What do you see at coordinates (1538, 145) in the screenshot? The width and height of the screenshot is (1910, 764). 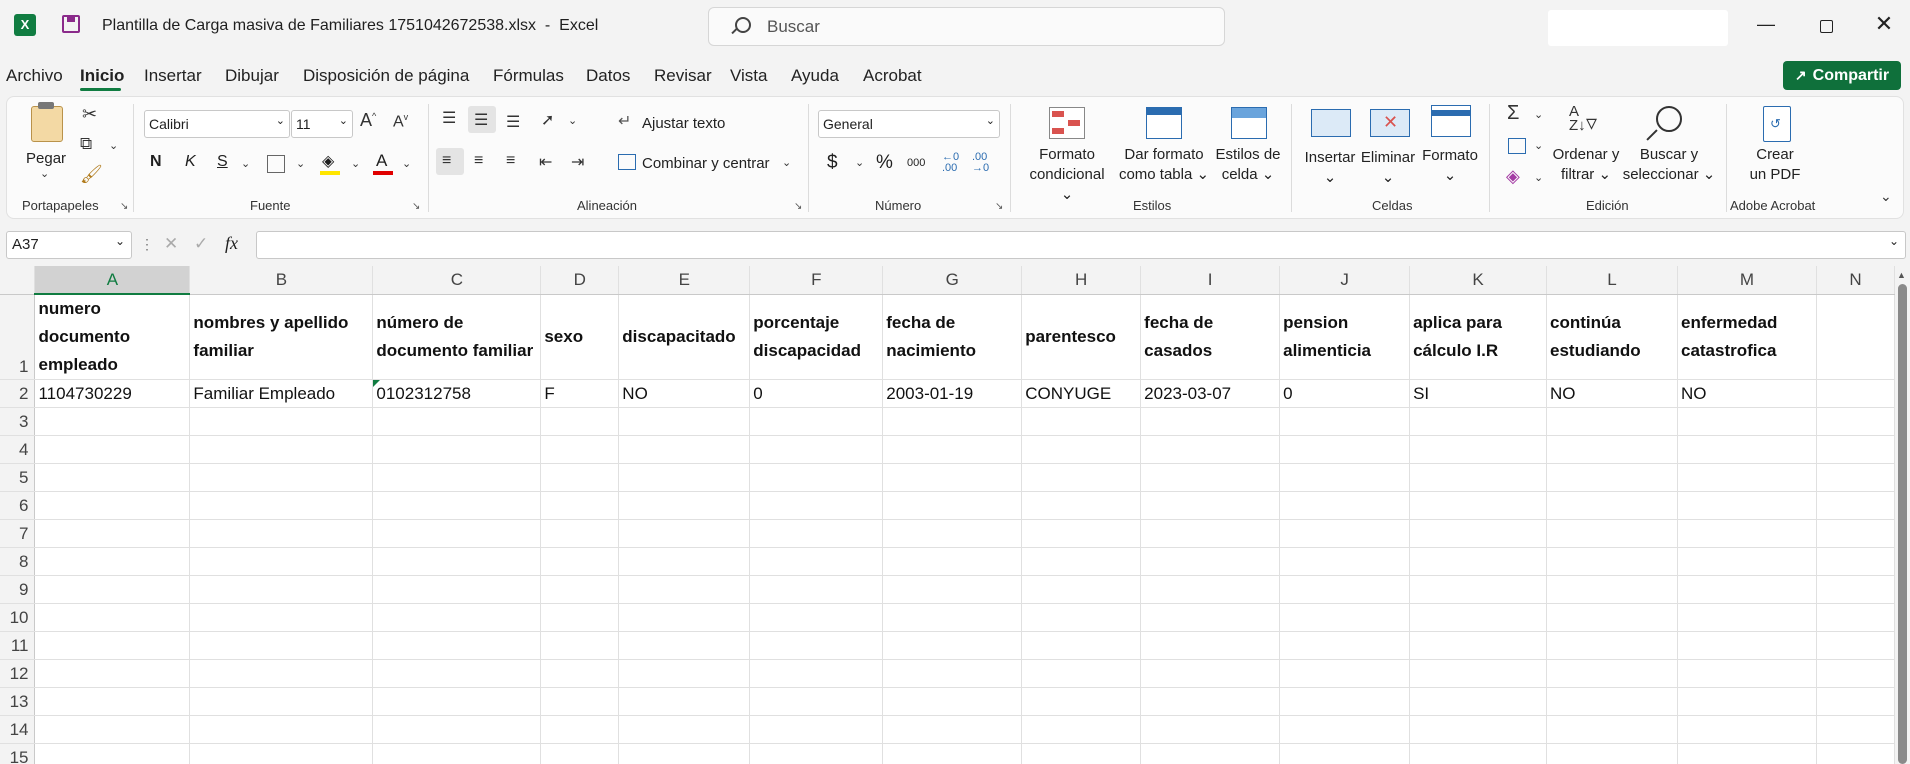 I see `fill-dropdown-icon: ⌄` at bounding box center [1538, 145].